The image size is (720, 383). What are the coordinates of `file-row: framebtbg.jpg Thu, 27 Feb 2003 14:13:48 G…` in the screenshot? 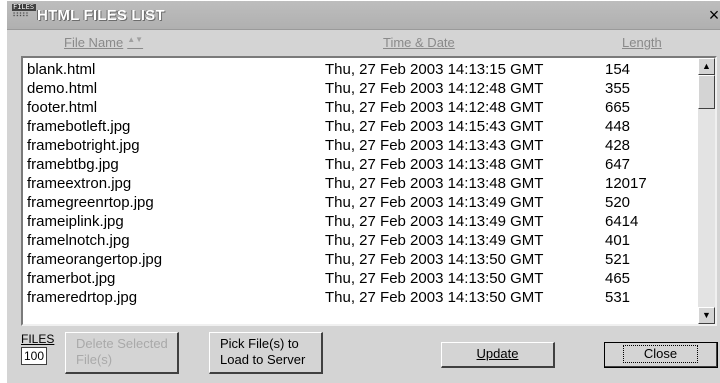 It's located at (362, 164).